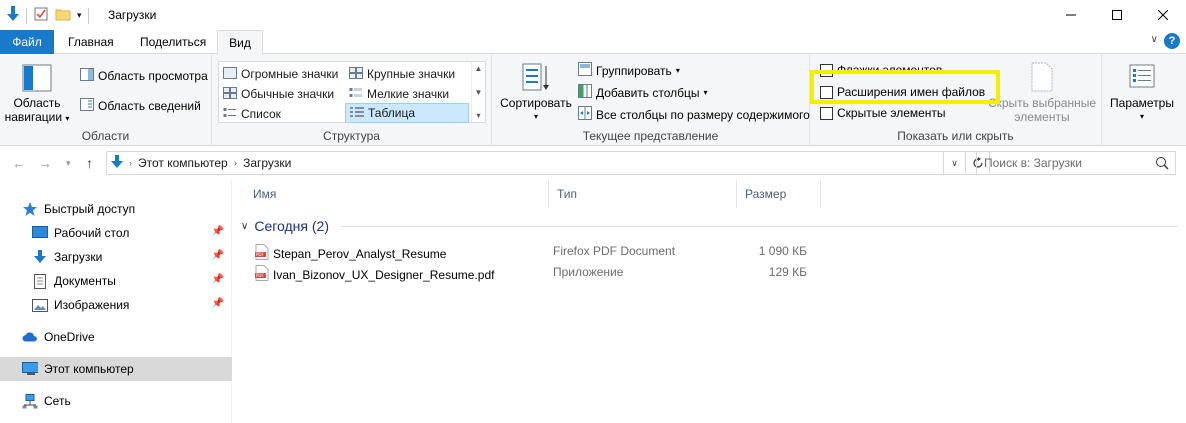 The height and width of the screenshot is (423, 1186). I want to click on hidden-items-label: Скрытые элементы, so click(891, 113).